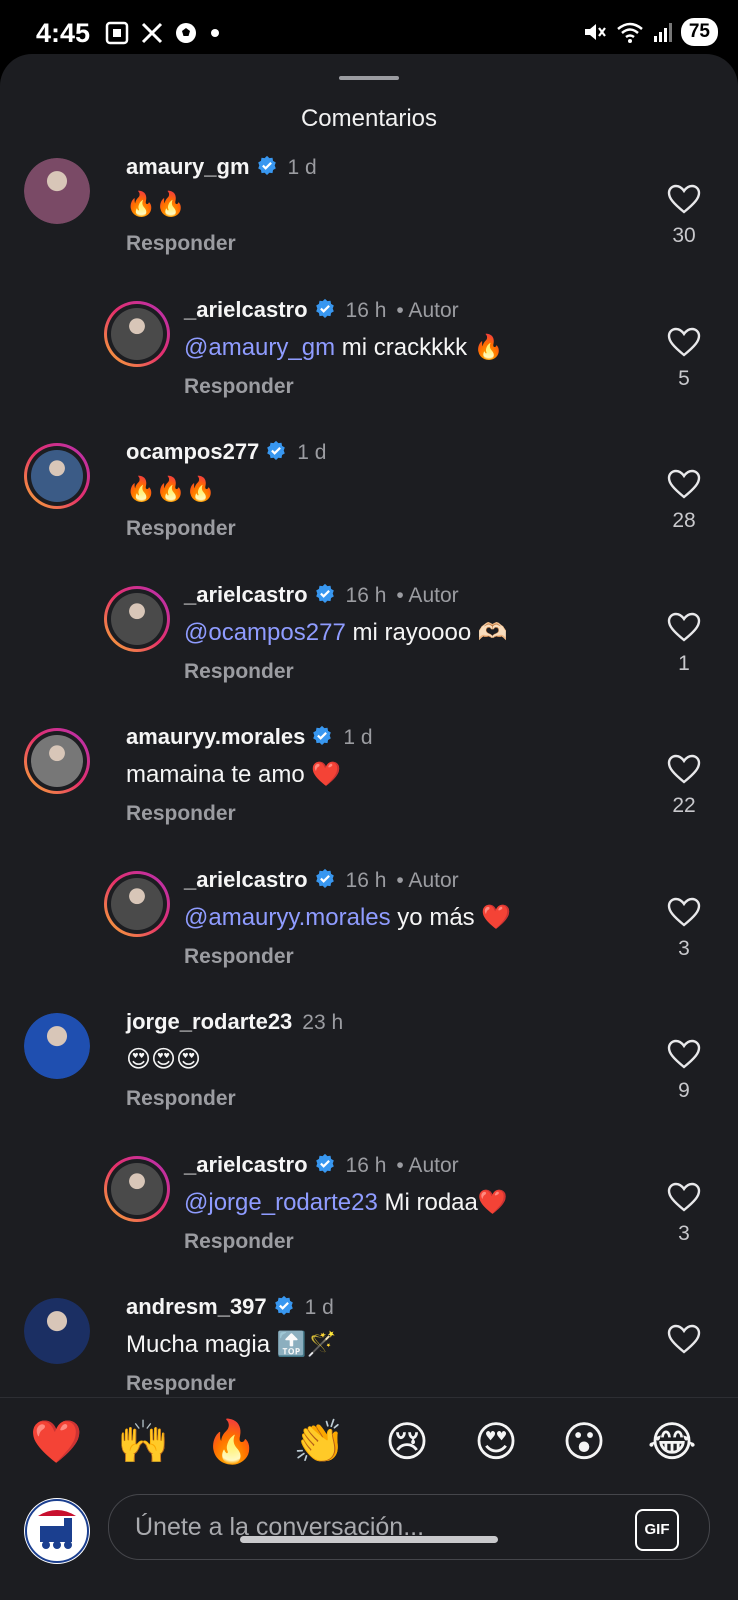 Image resolution: width=738 pixels, height=1600 pixels. I want to click on comment-text: Mucha magia 🔝🪄, so click(231, 1344).